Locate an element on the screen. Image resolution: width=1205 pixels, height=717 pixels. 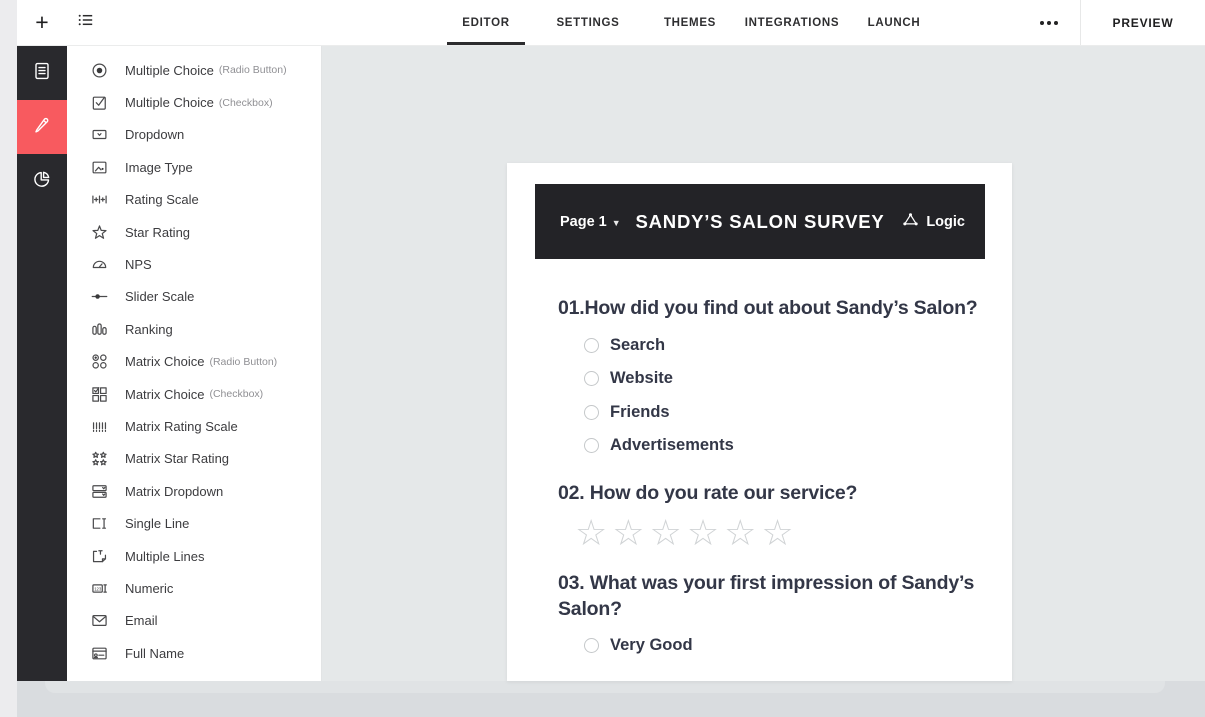
question-type-row: Multiple Choice (Checkbox) is located at coordinates (194, 102).